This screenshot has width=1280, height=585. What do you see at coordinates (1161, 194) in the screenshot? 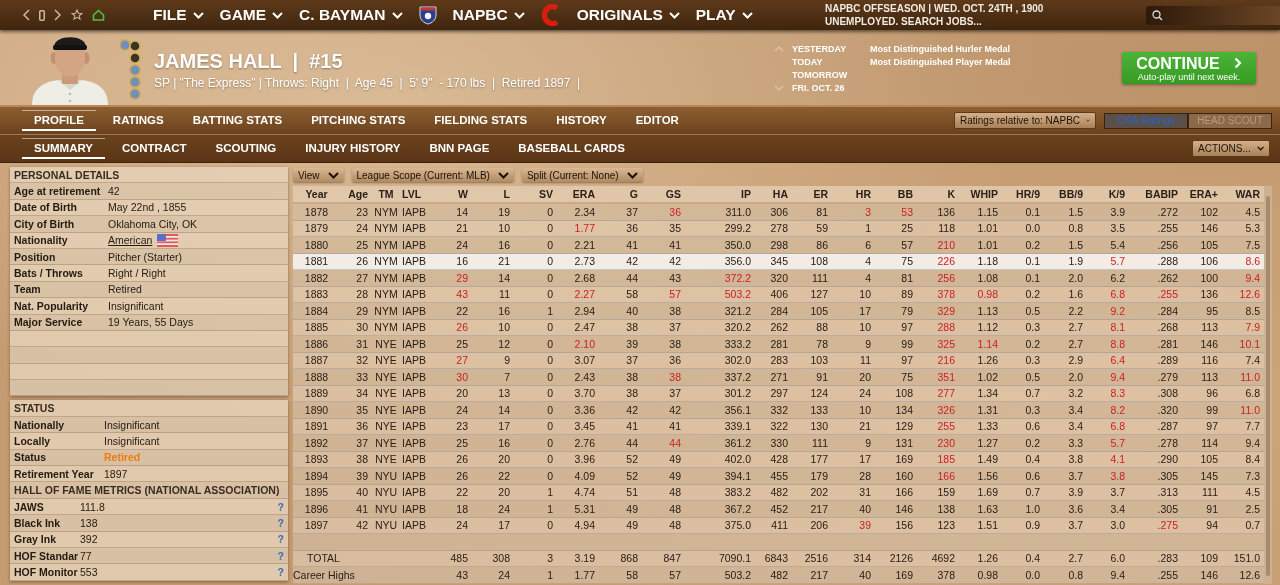
I see `column-header: BABIP` at bounding box center [1161, 194].